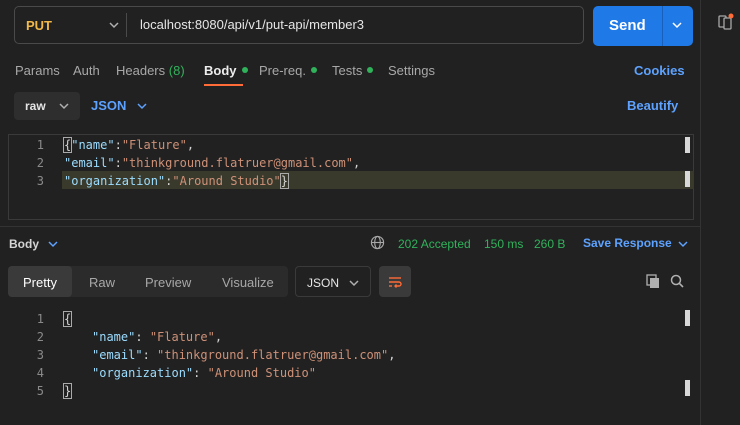  What do you see at coordinates (377, 242) in the screenshot?
I see `globe-icon` at bounding box center [377, 242].